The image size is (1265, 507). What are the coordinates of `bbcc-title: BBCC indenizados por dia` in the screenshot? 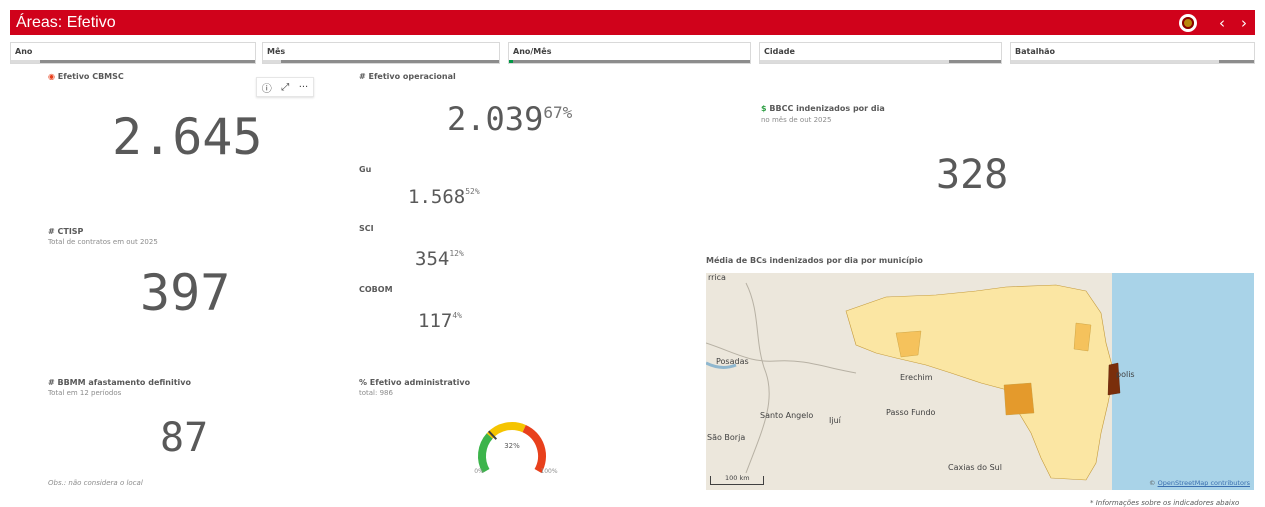 It's located at (827, 108).